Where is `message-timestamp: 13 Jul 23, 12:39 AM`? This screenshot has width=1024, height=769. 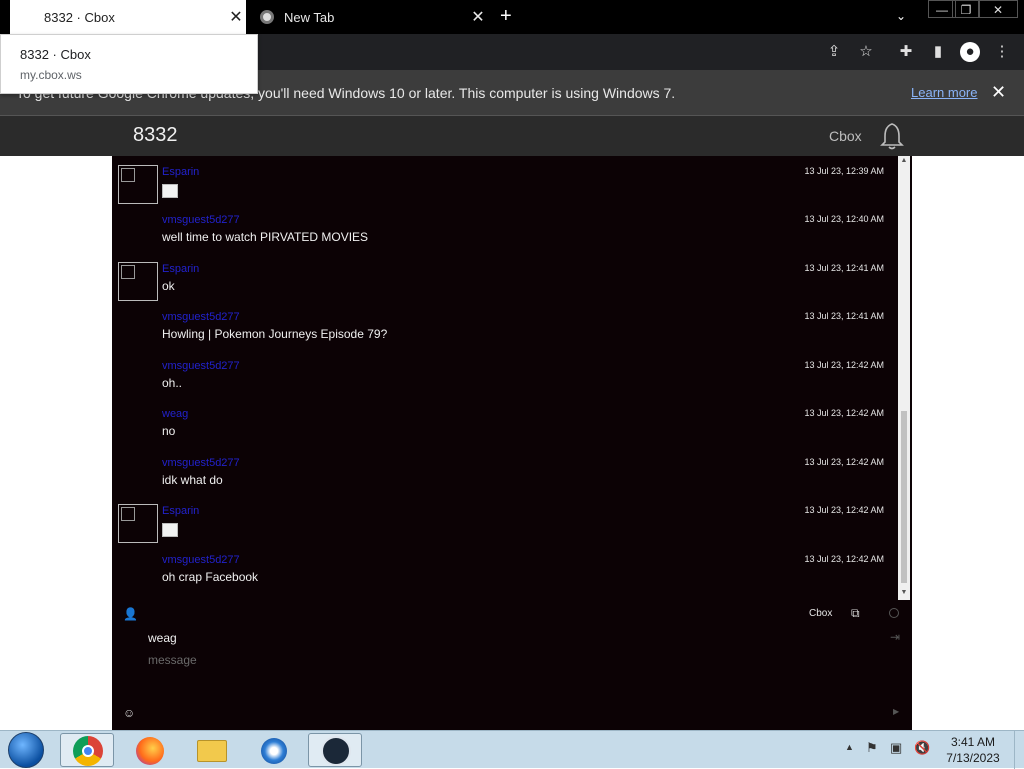 message-timestamp: 13 Jul 23, 12:39 AM is located at coordinates (844, 171).